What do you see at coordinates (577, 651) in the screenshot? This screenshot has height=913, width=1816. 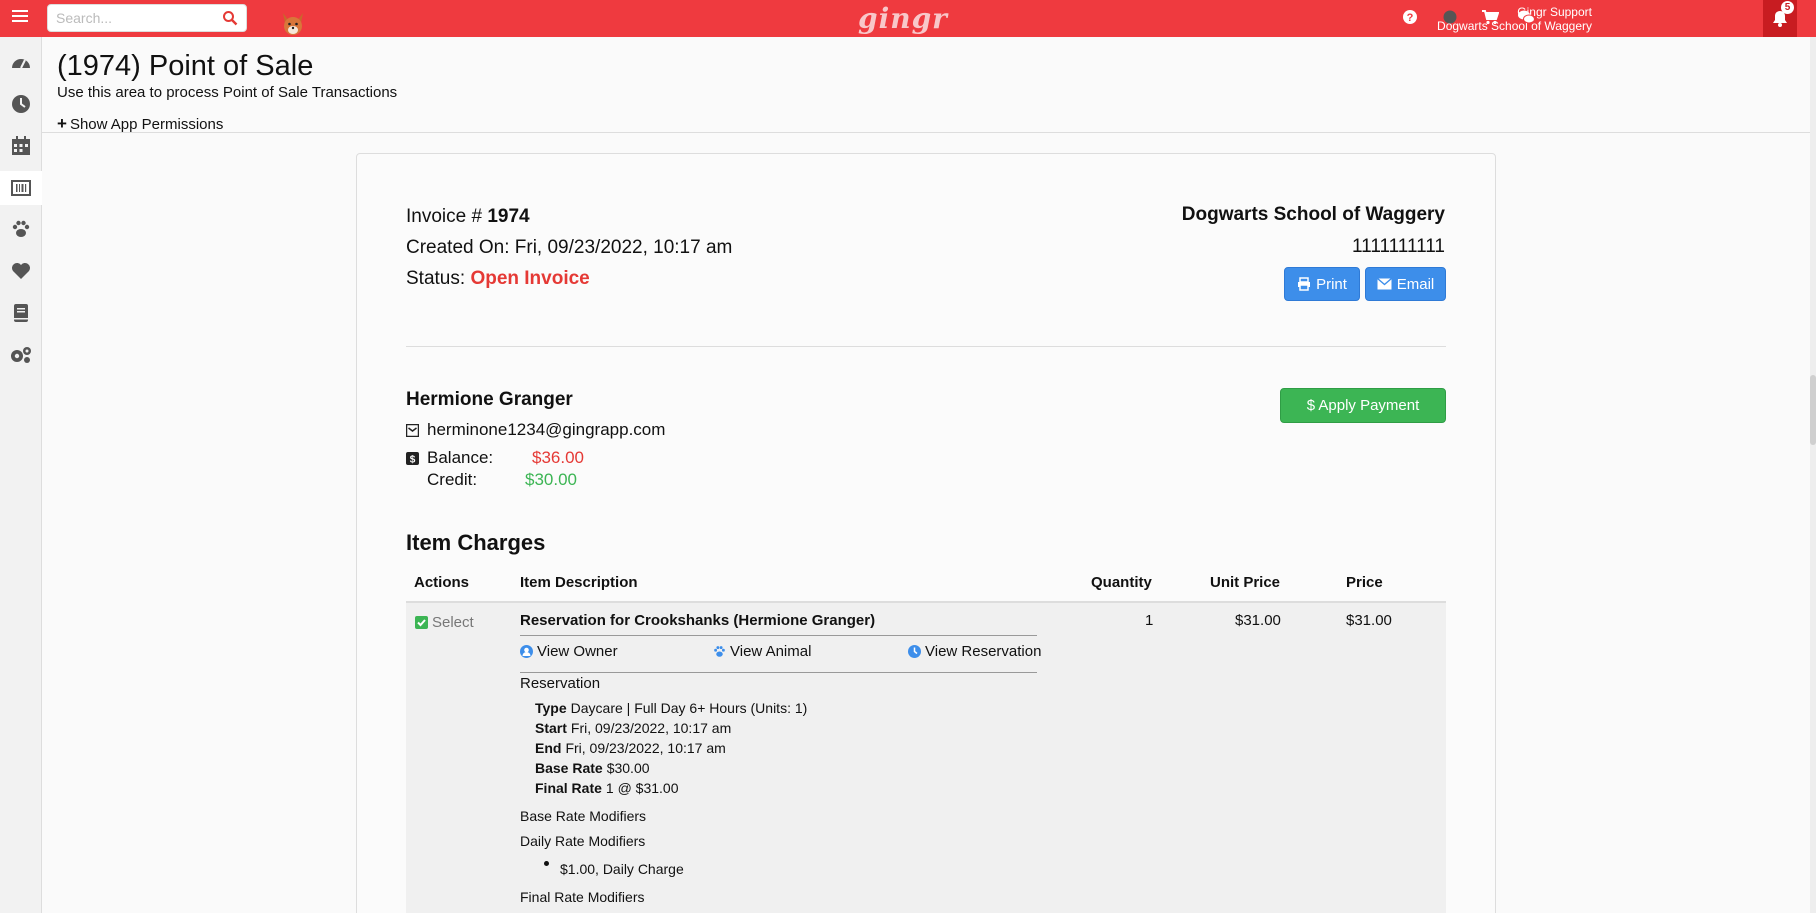 I see `view-owner-label: View Owner` at bounding box center [577, 651].